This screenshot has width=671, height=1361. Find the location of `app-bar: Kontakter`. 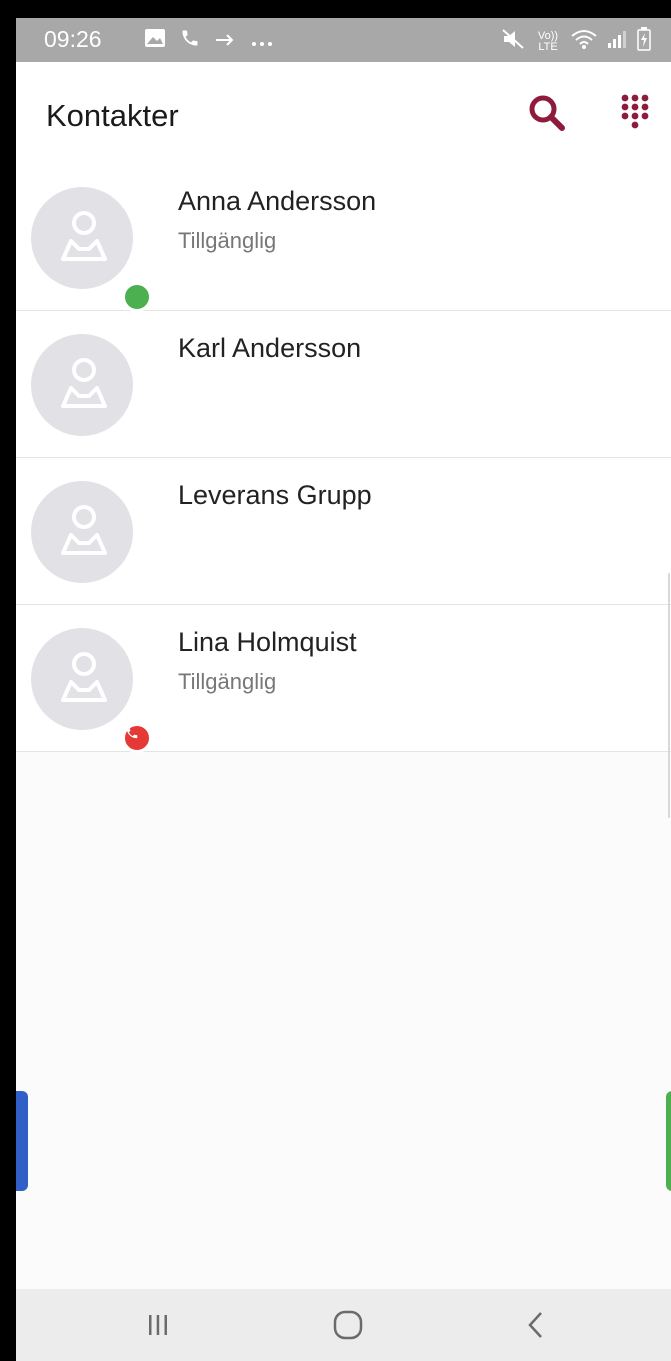

app-bar: Kontakter is located at coordinates (343, 113).